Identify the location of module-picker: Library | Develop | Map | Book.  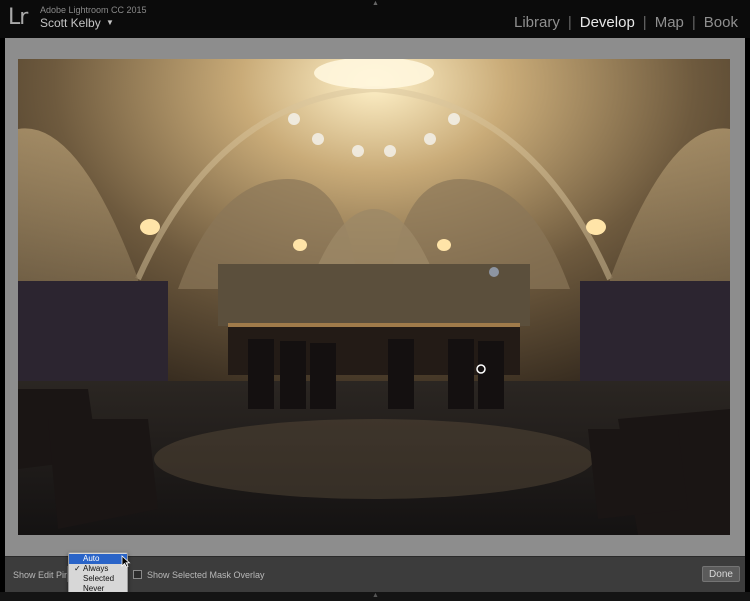
(626, 22).